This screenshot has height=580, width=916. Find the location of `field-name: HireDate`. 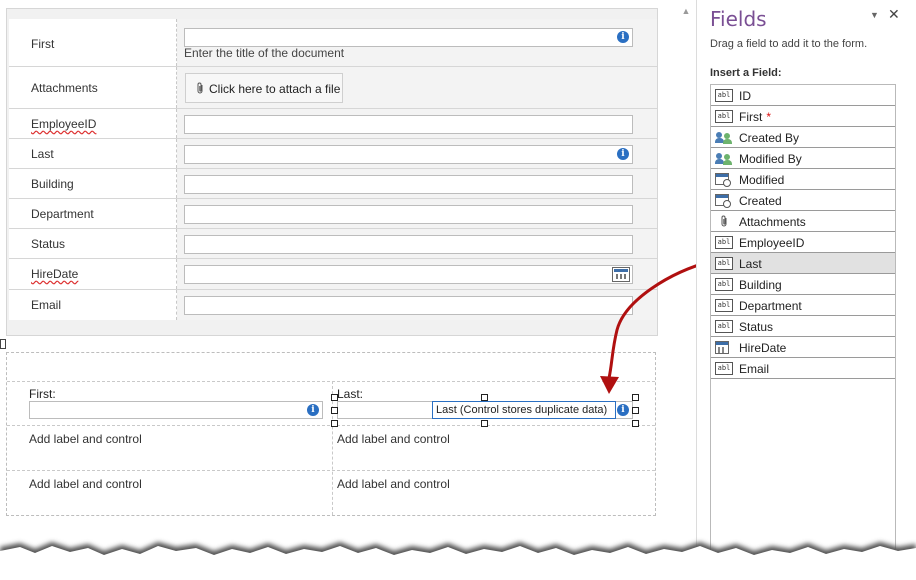

field-name: HireDate is located at coordinates (763, 348).